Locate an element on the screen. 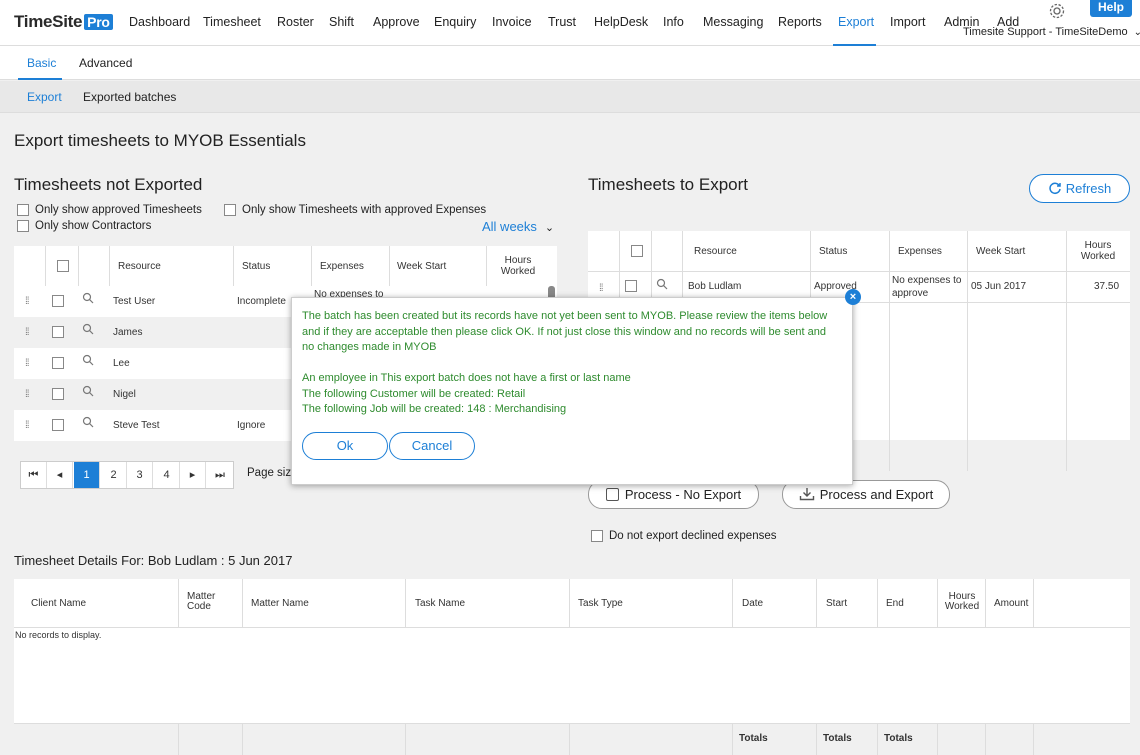 The image size is (1140, 755). nav-enquiry: Enquiry is located at coordinates (455, 22).